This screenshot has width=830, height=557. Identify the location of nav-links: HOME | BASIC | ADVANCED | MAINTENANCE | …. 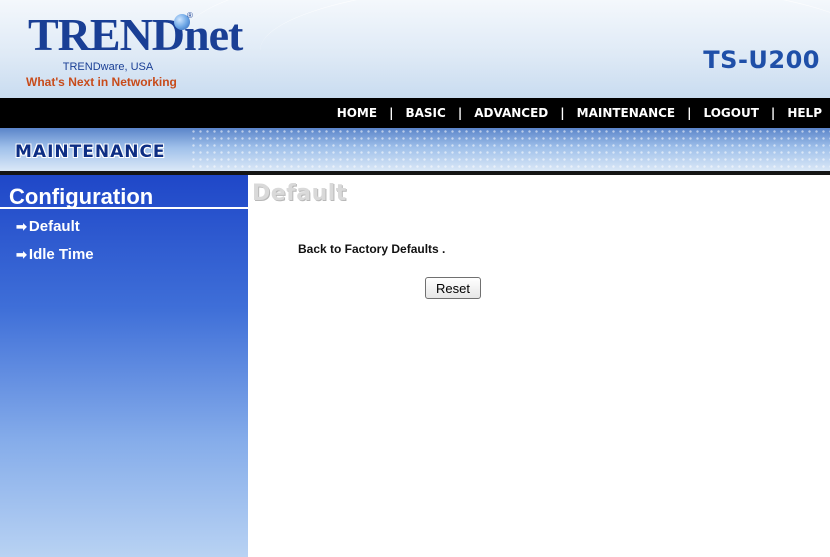
(579, 113).